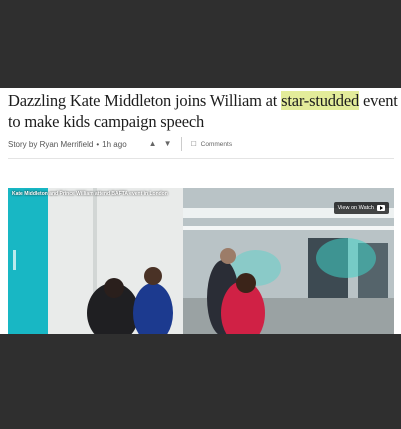  What do you see at coordinates (114, 144) in the screenshot?
I see `timestamp: 1h ago` at bounding box center [114, 144].